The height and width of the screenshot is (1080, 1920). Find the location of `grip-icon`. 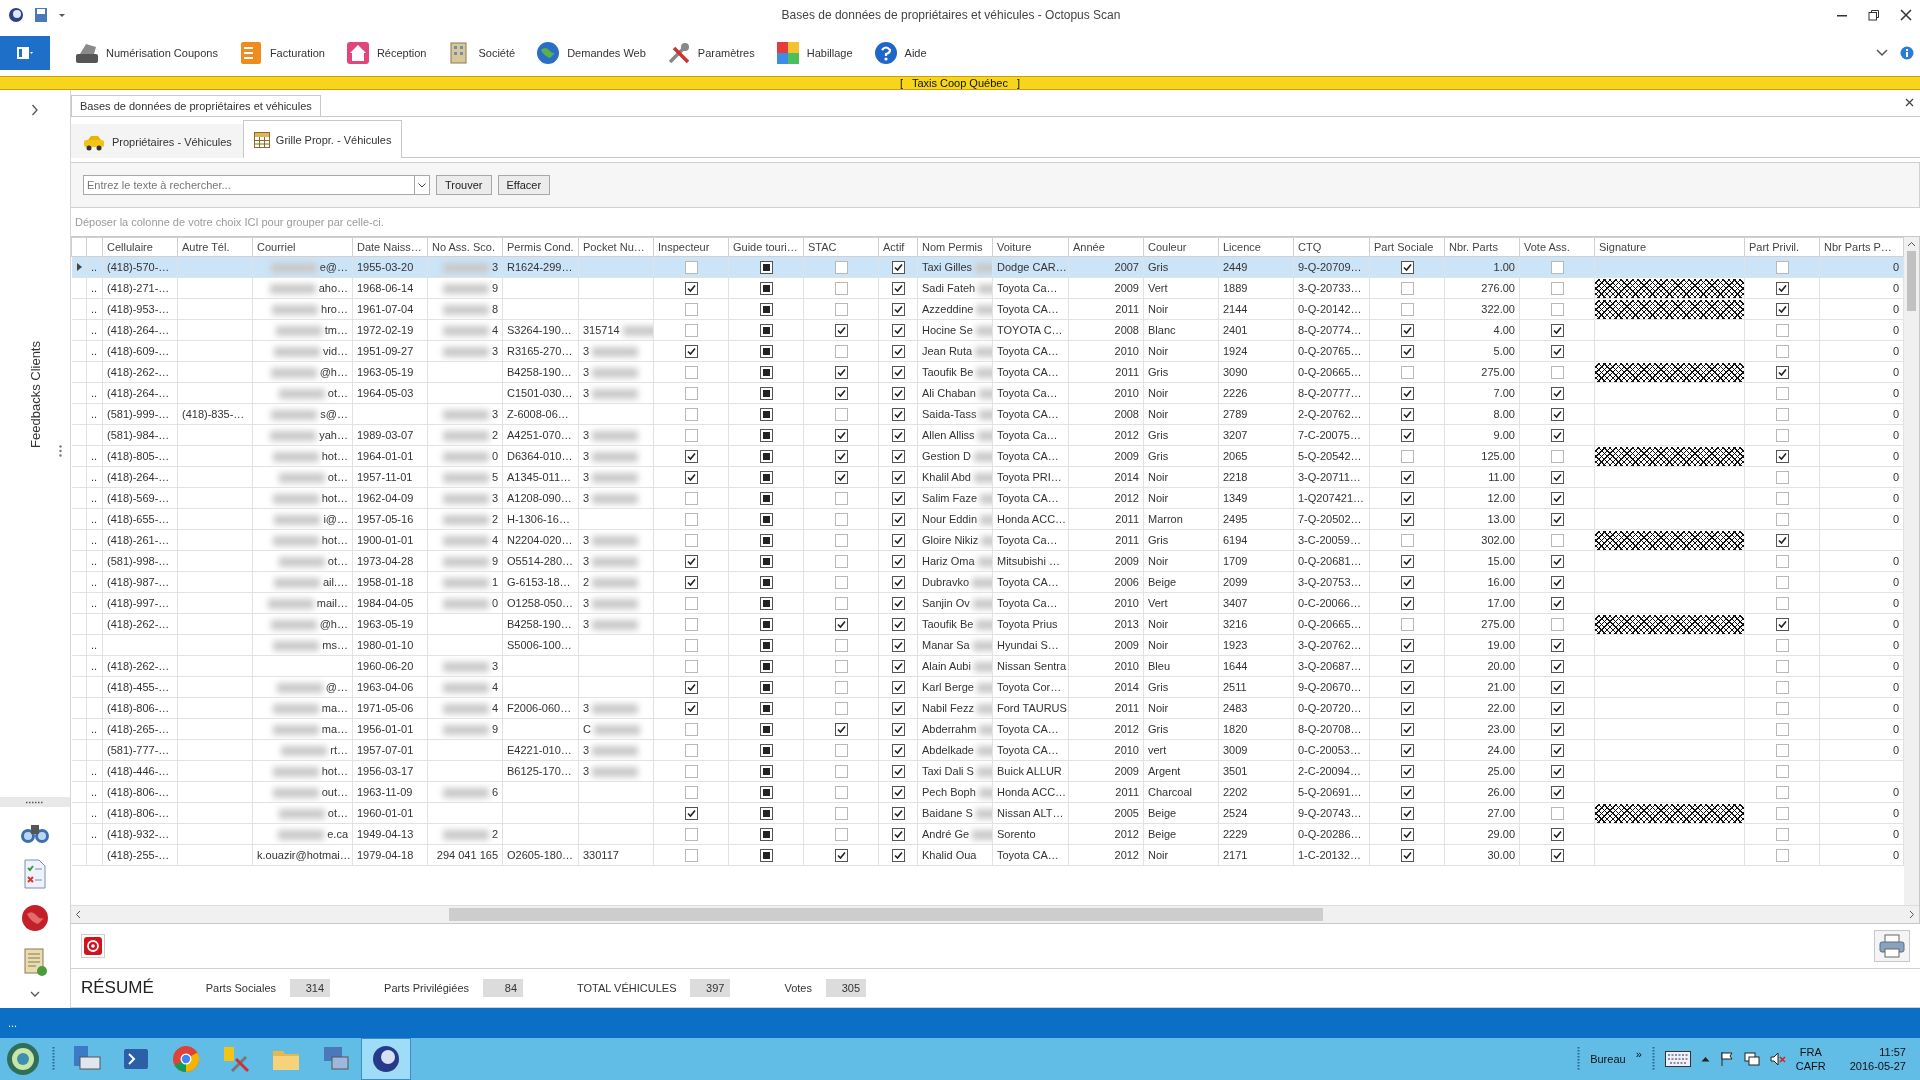

grip-icon is located at coordinates (60, 451).